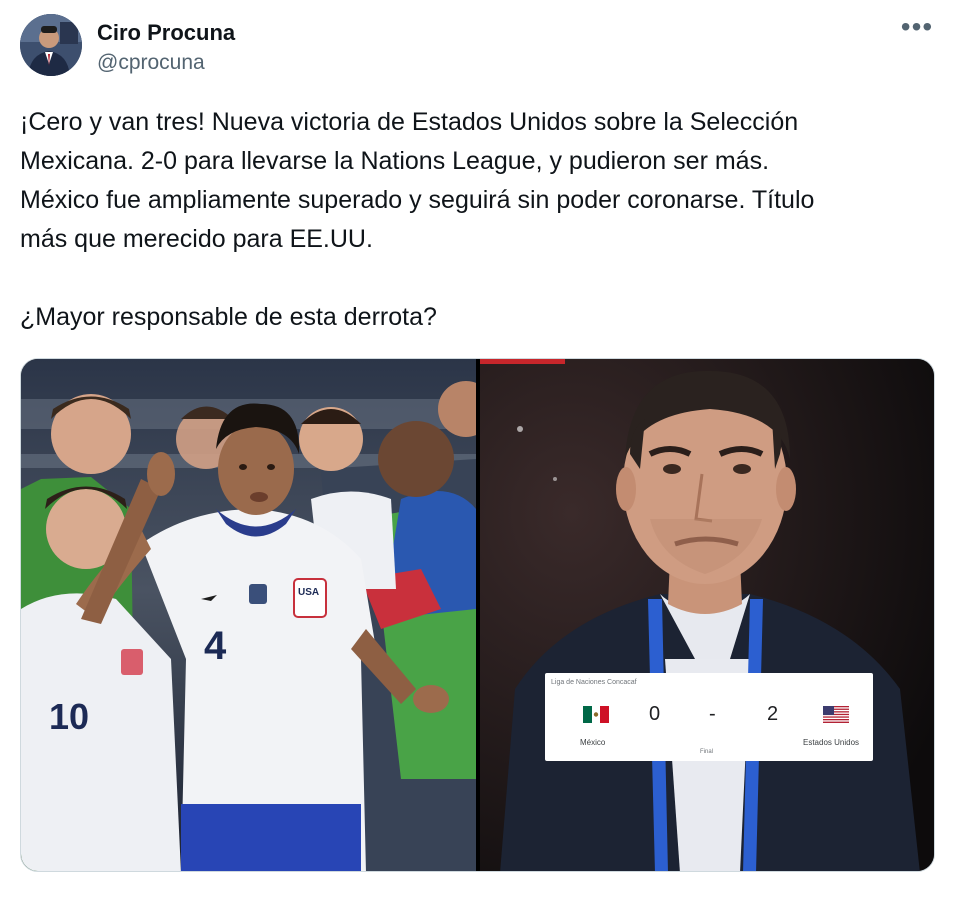 The height and width of the screenshot is (900, 955). What do you see at coordinates (655, 714) in the screenshot?
I see `home-score: 0` at bounding box center [655, 714].